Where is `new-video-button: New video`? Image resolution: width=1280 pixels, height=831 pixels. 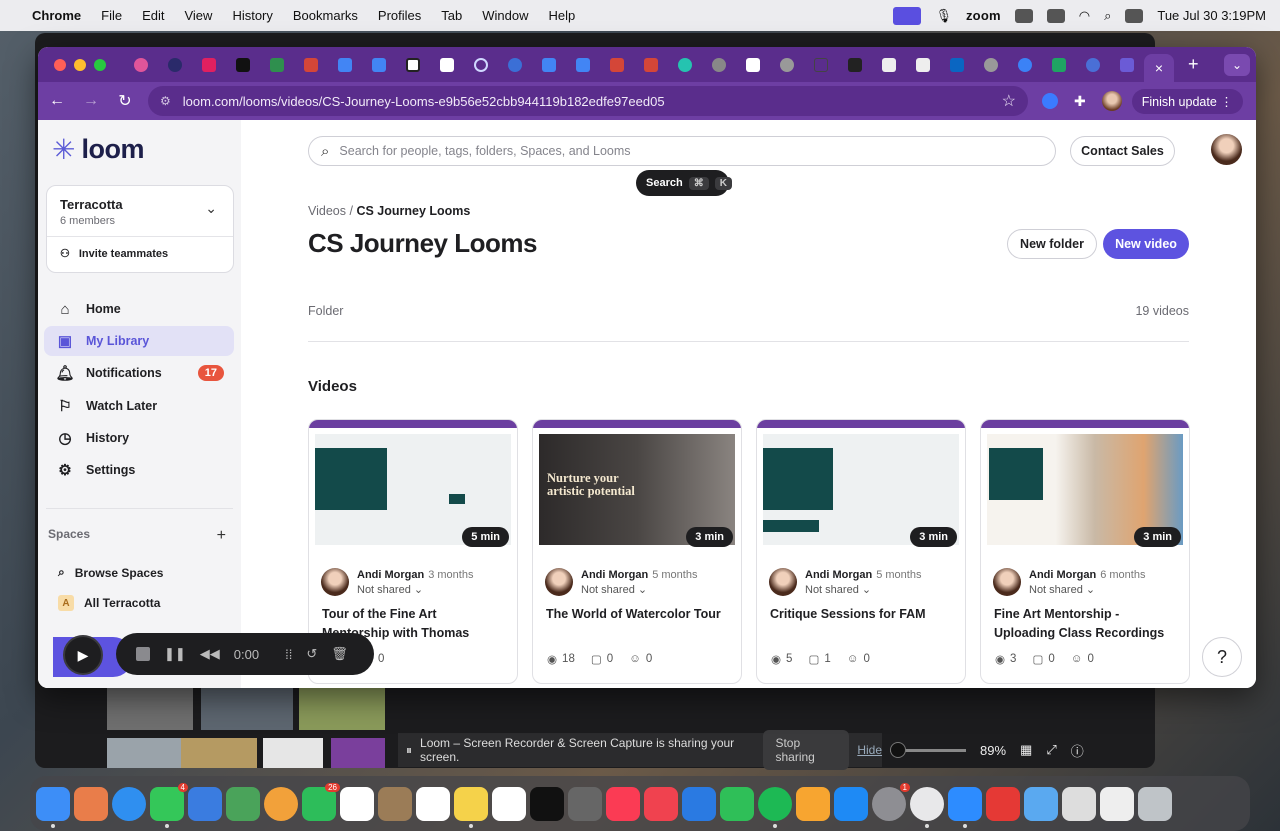
new-video-button: New video is located at coordinates (1146, 244).